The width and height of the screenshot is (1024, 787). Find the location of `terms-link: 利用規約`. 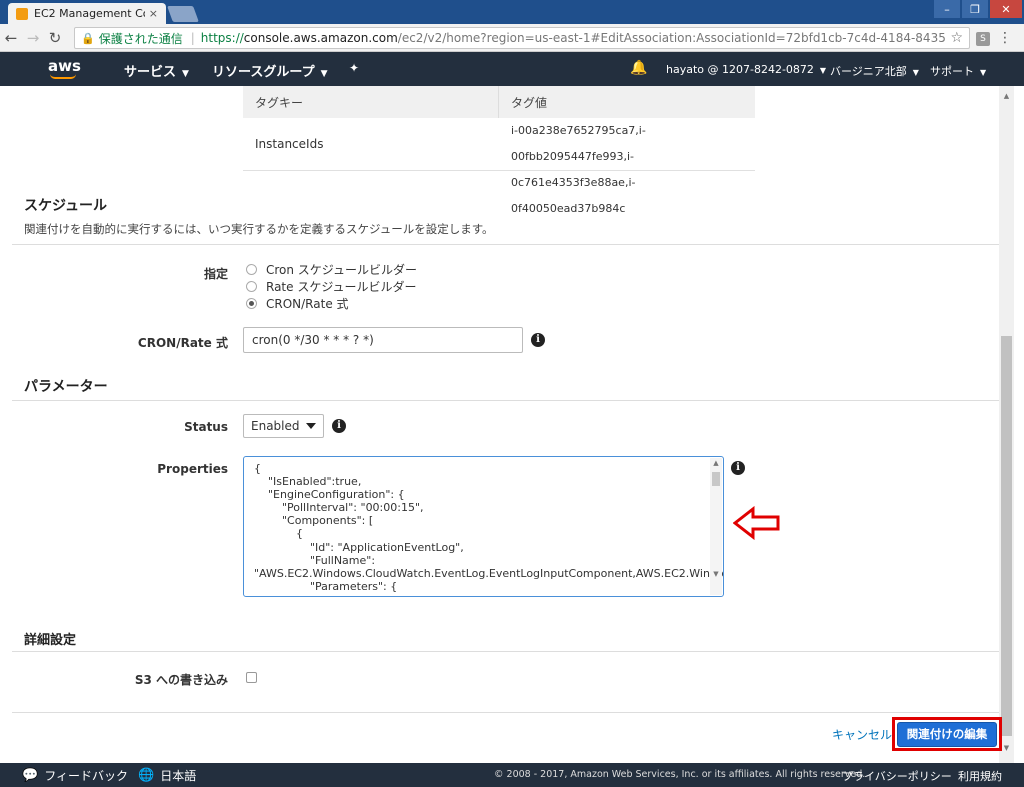

terms-link: 利用規約 is located at coordinates (980, 776).